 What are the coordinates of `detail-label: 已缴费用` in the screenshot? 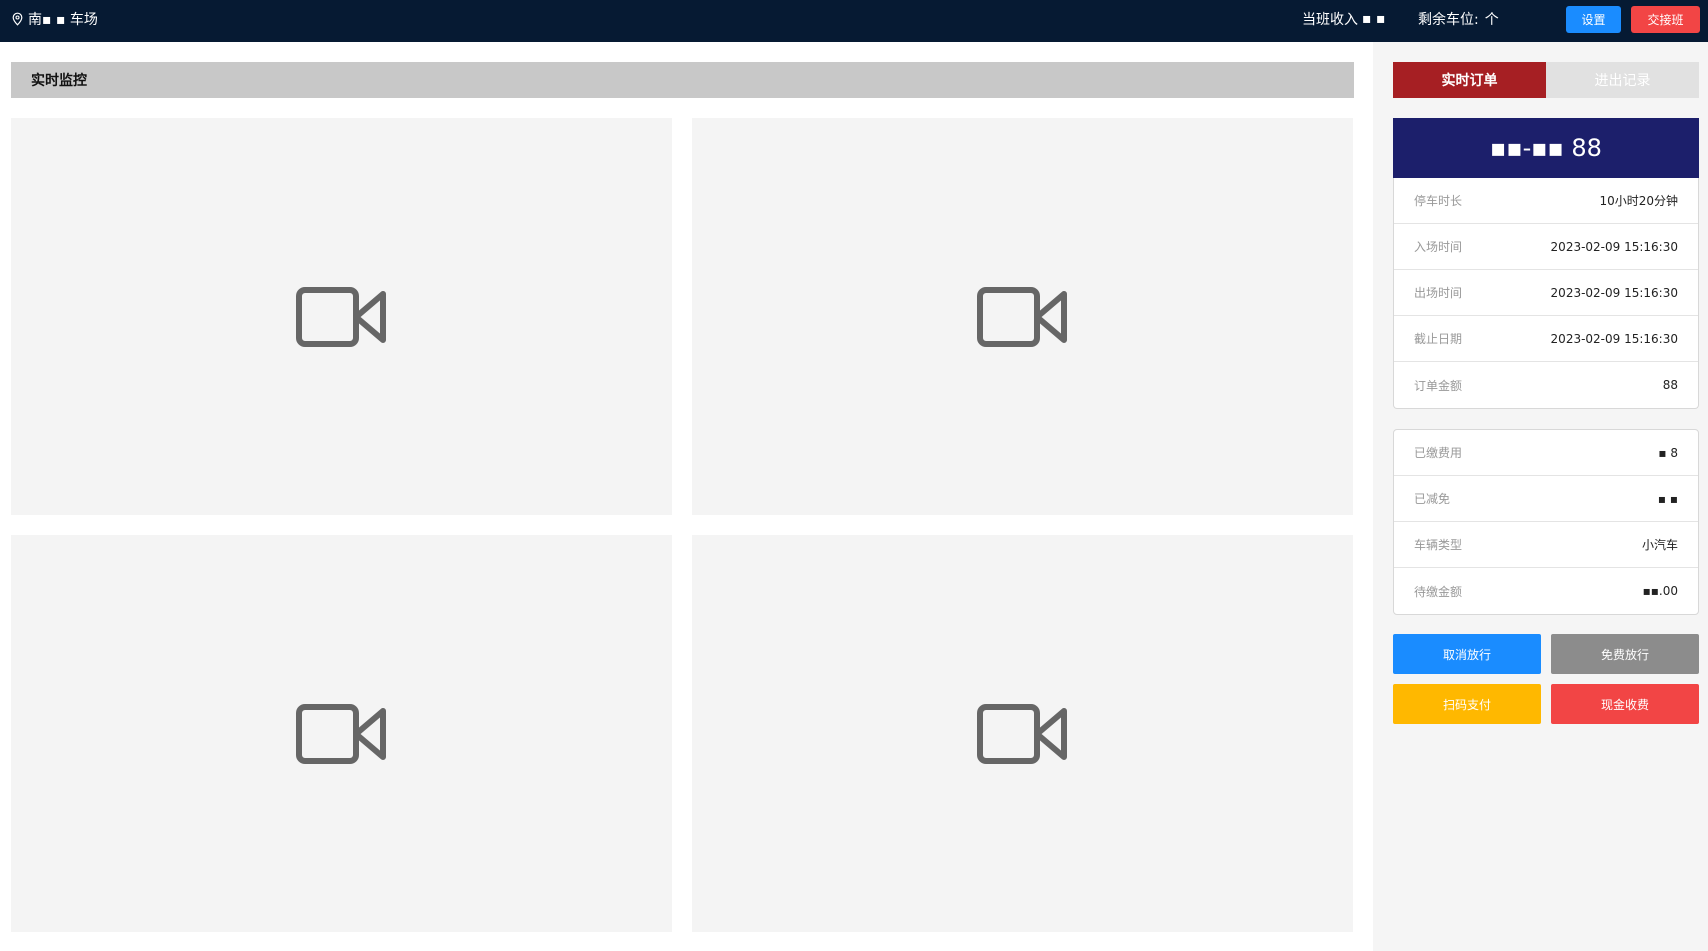 It's located at (1438, 453).